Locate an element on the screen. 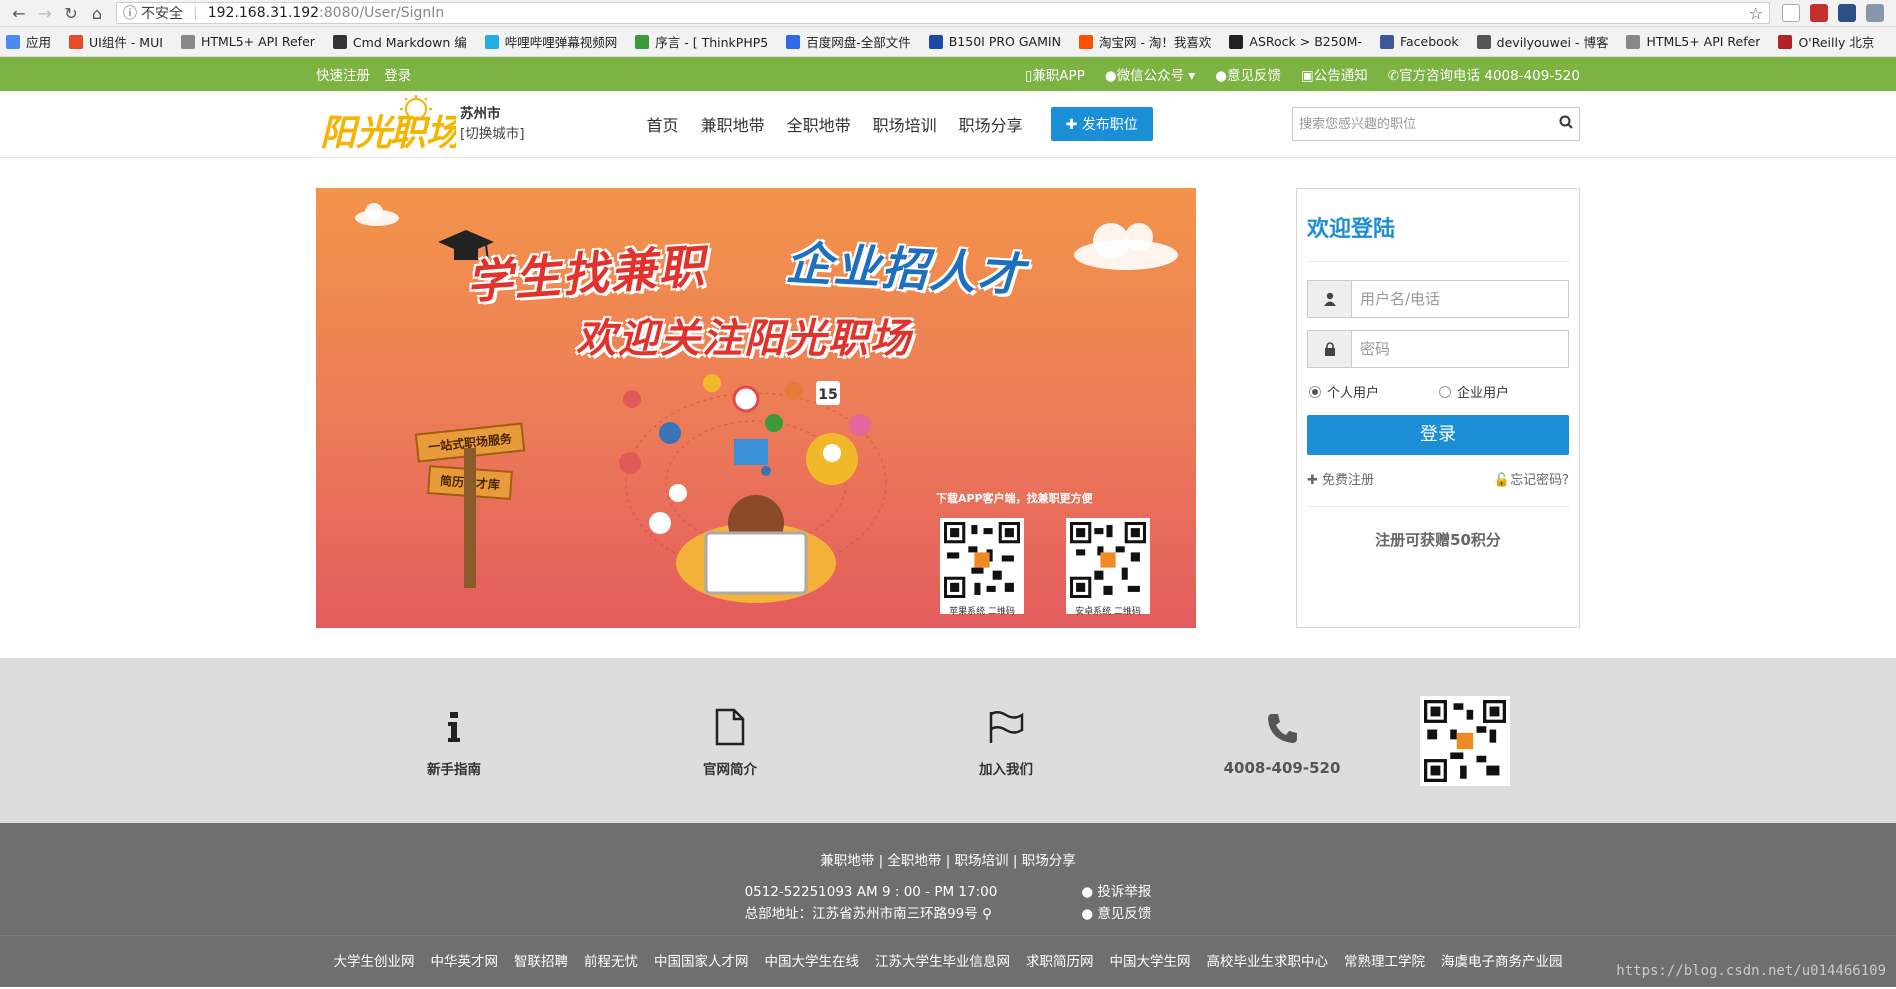 The image size is (1896, 989). bookmark-item: UI组件 - MUI is located at coordinates (116, 41).